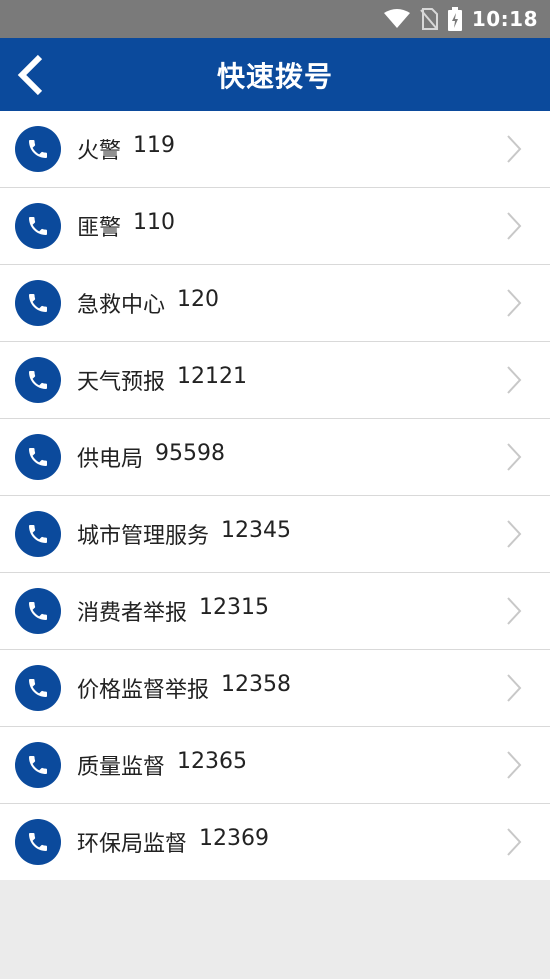 Image resolution: width=550 pixels, height=979 pixels. Describe the element at coordinates (504, 19) in the screenshot. I see `status-time: 10:18` at that location.